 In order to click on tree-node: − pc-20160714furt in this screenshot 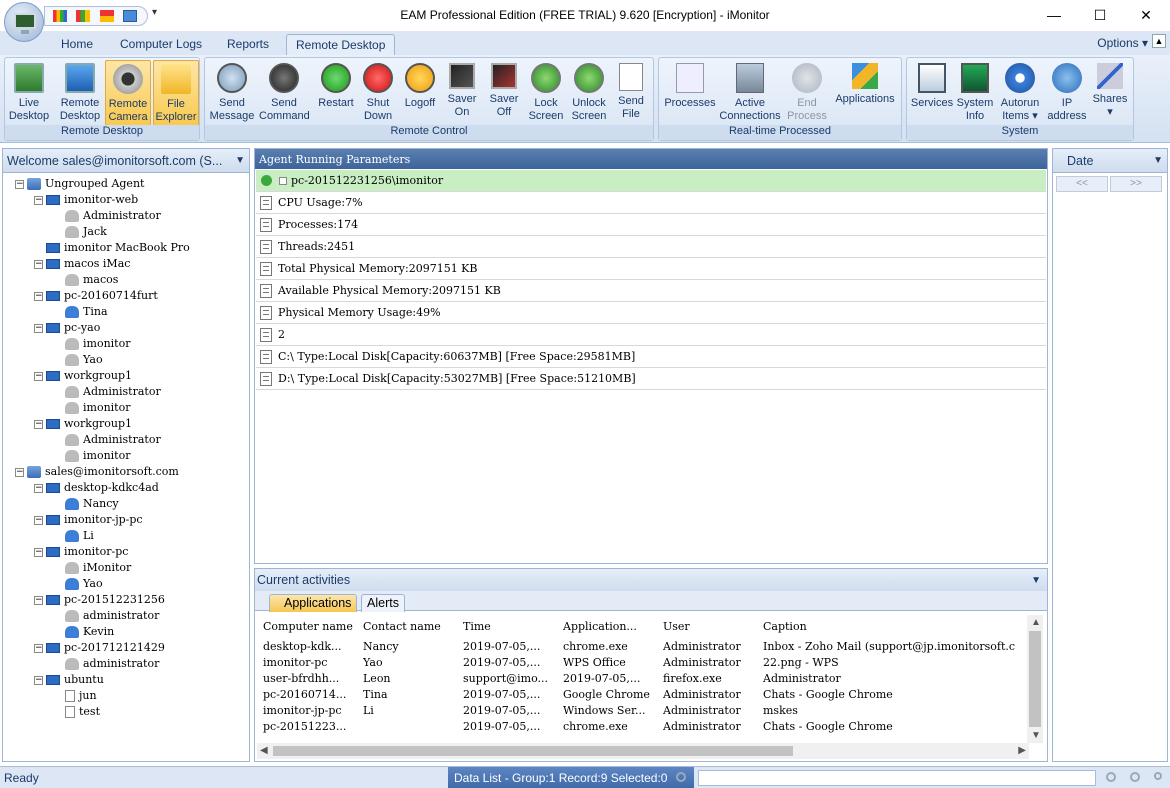, I will do `click(96, 296)`.